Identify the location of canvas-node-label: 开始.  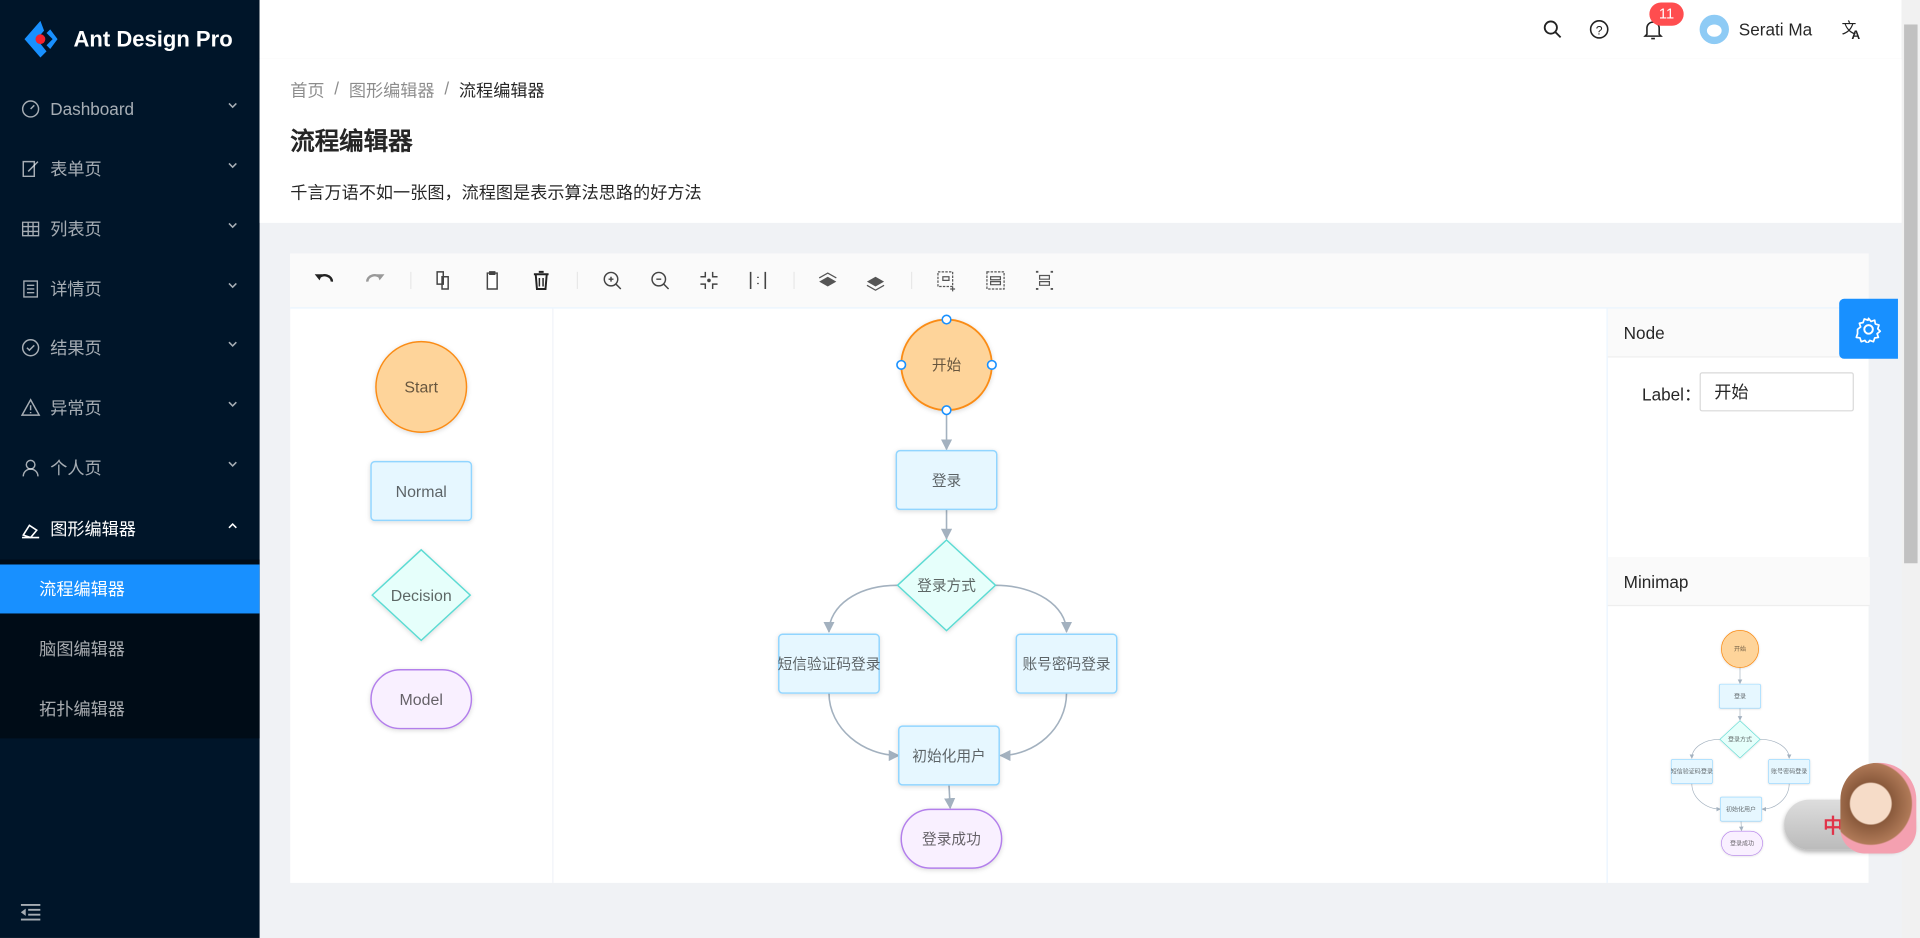
(947, 365).